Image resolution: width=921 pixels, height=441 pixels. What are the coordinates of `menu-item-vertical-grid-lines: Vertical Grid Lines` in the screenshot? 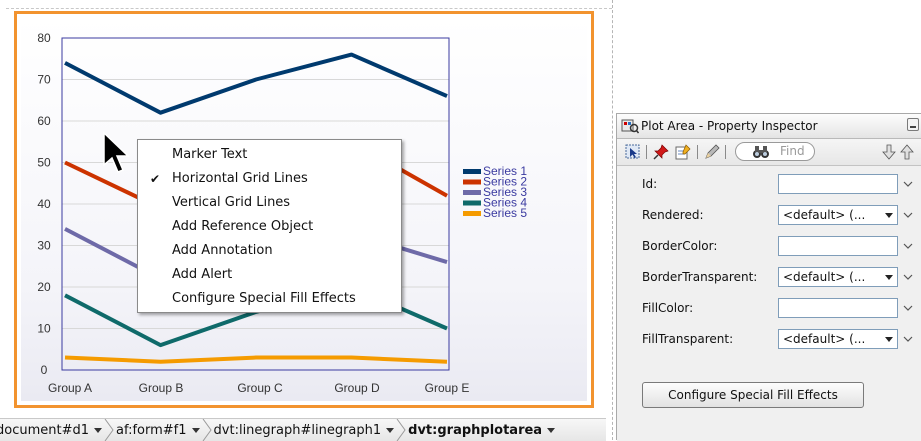 It's located at (269, 203).